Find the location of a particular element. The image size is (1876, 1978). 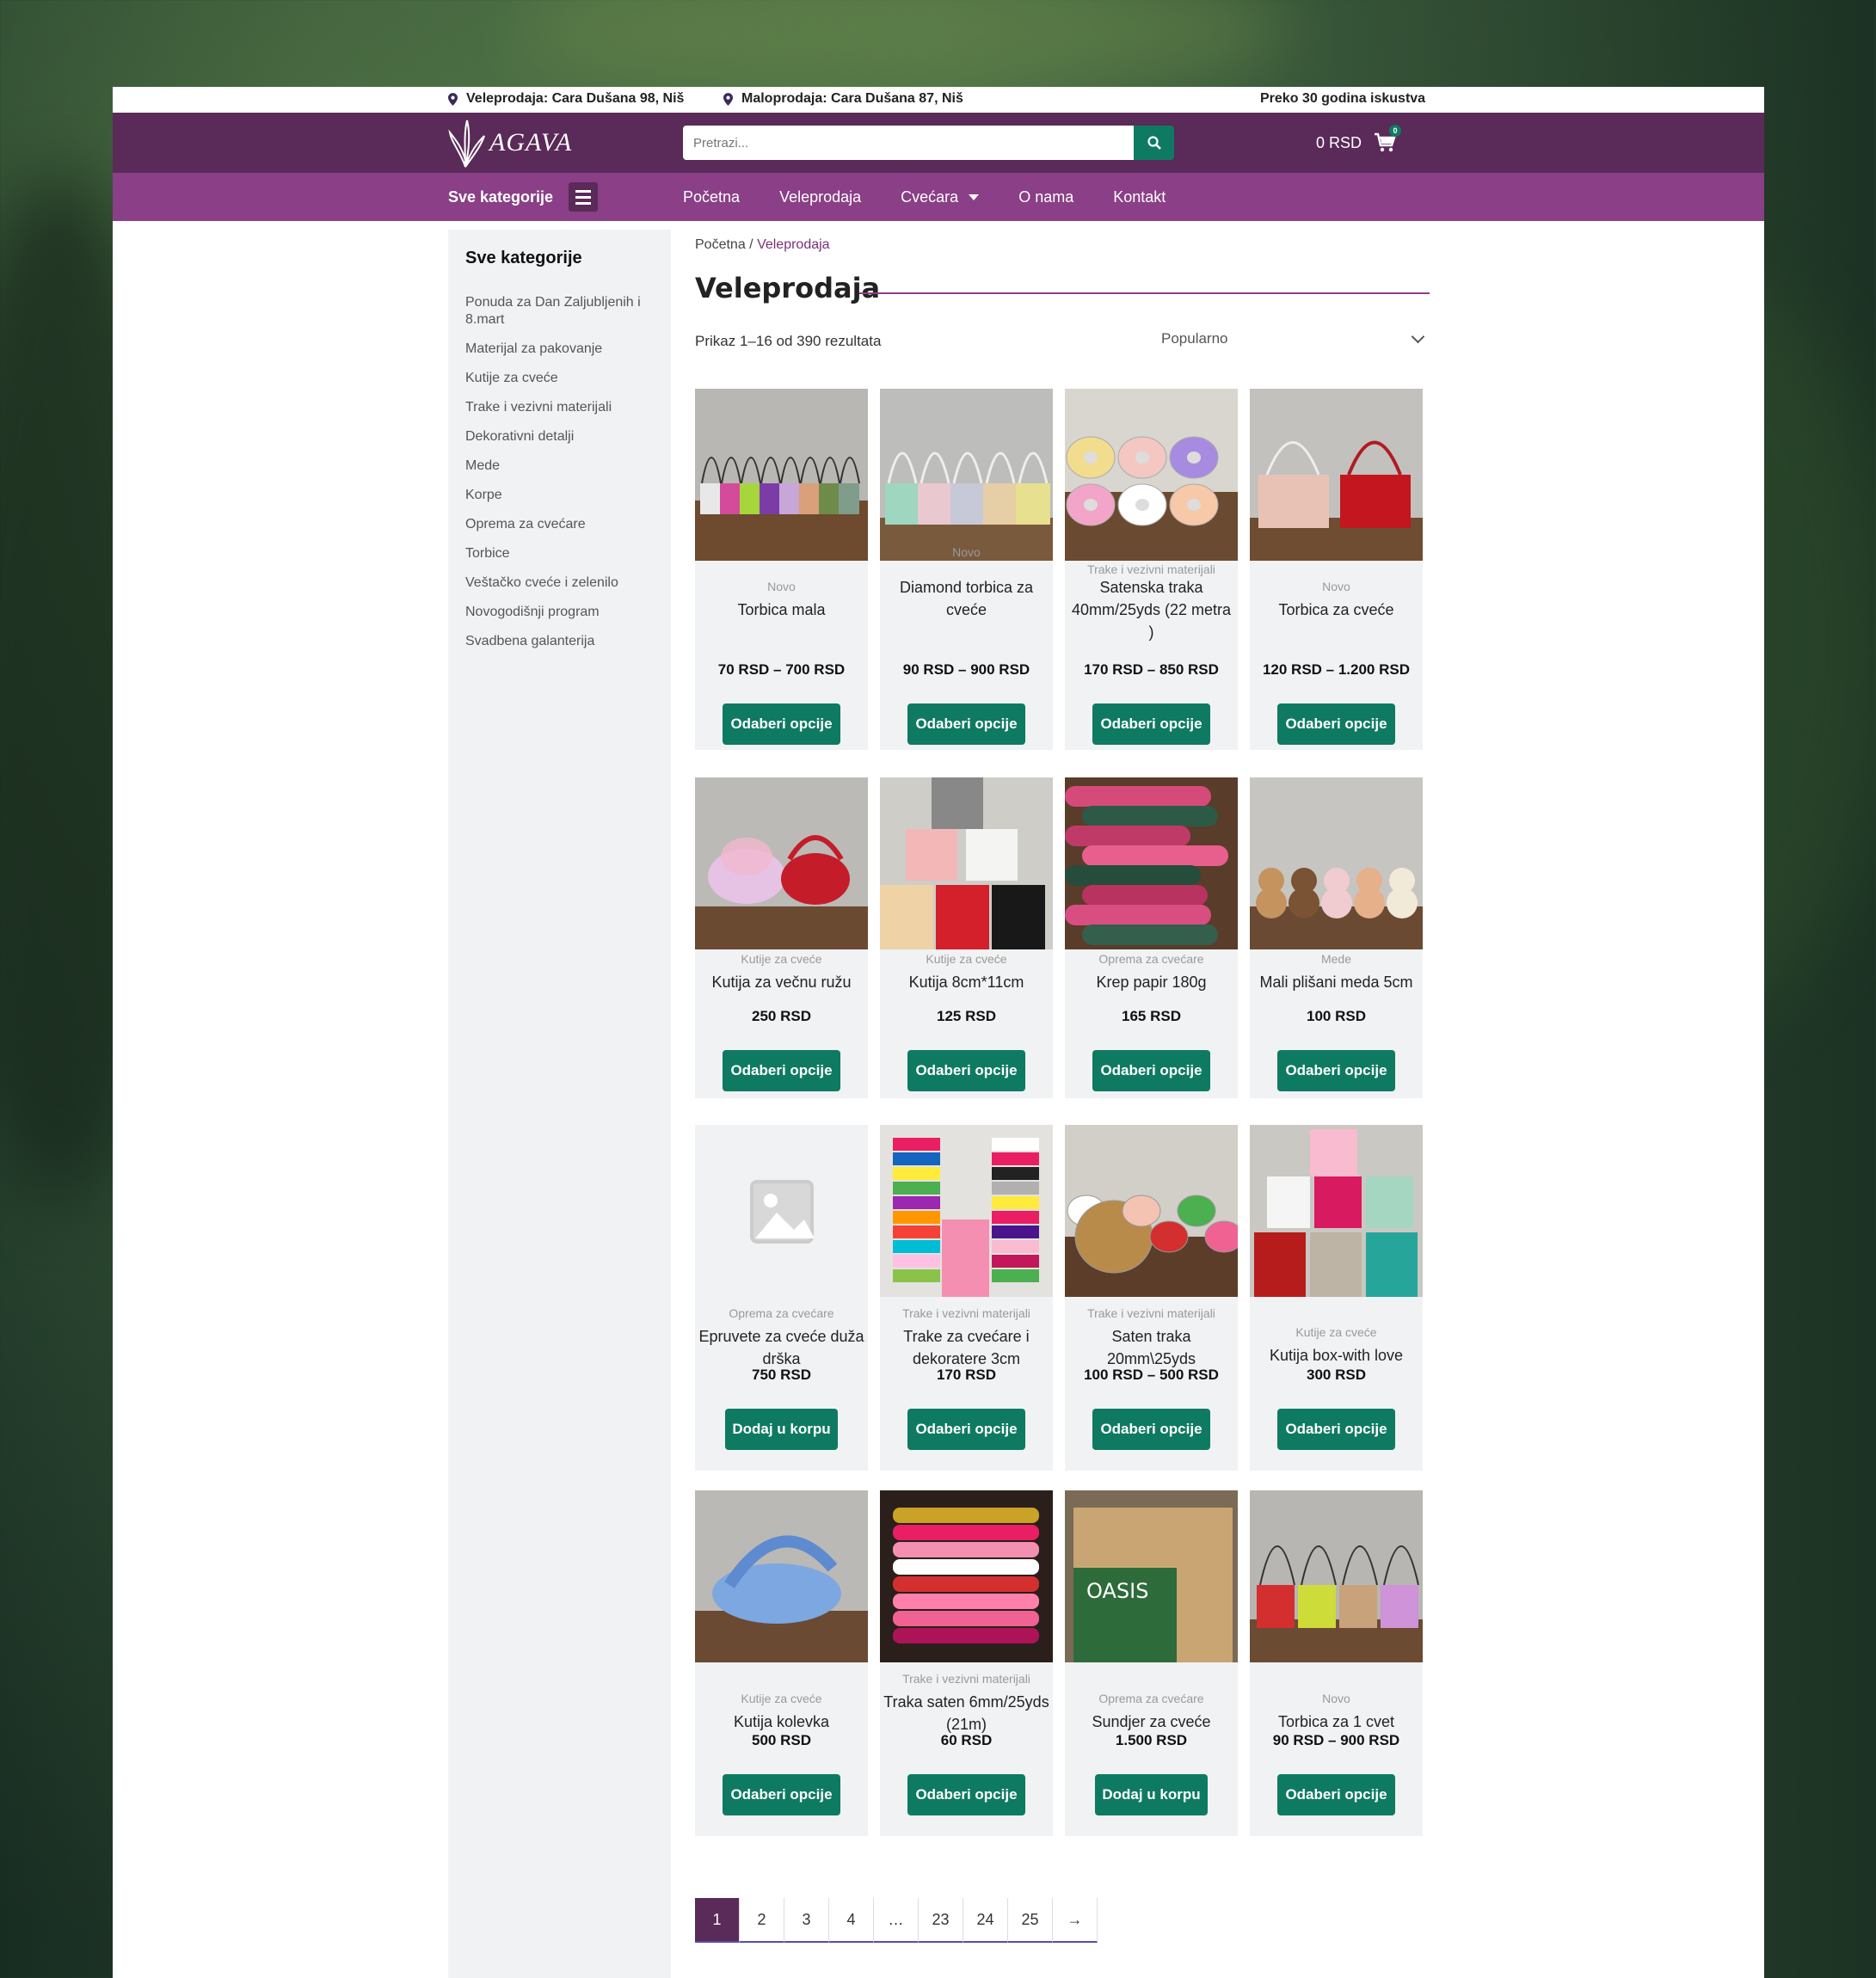

product-name: Mali plišani meda 5cm is located at coordinates (1336, 982).